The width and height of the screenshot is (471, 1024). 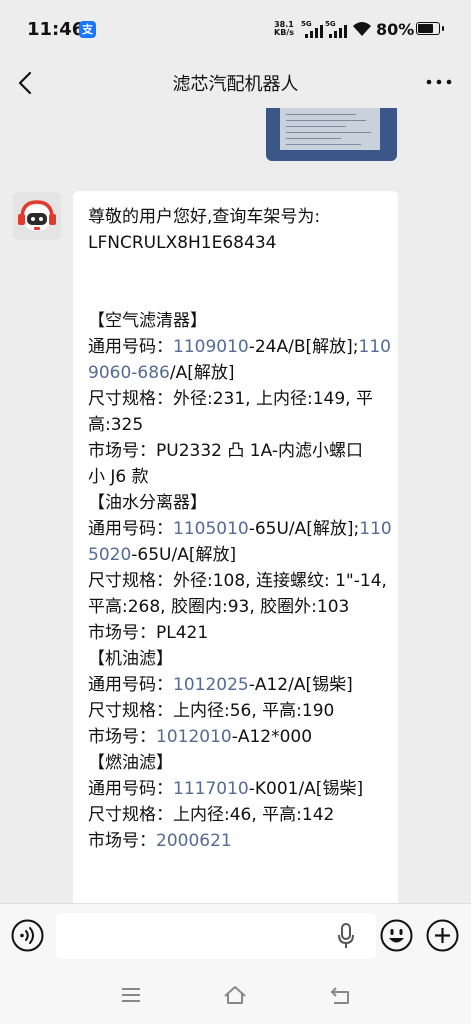 I want to click on section-title: 【机油滤】, so click(x=130, y=659).